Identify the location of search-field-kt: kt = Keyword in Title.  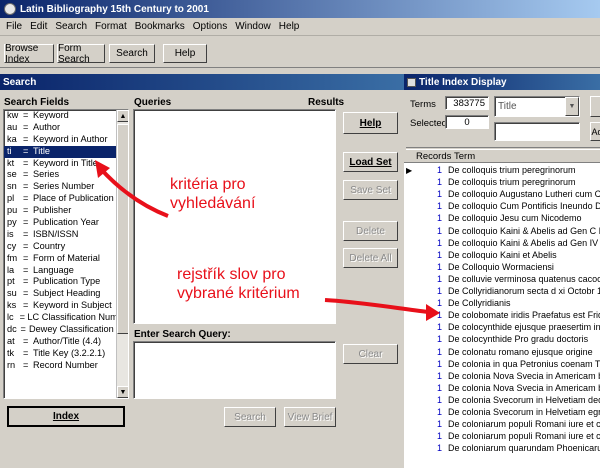
(66, 164).